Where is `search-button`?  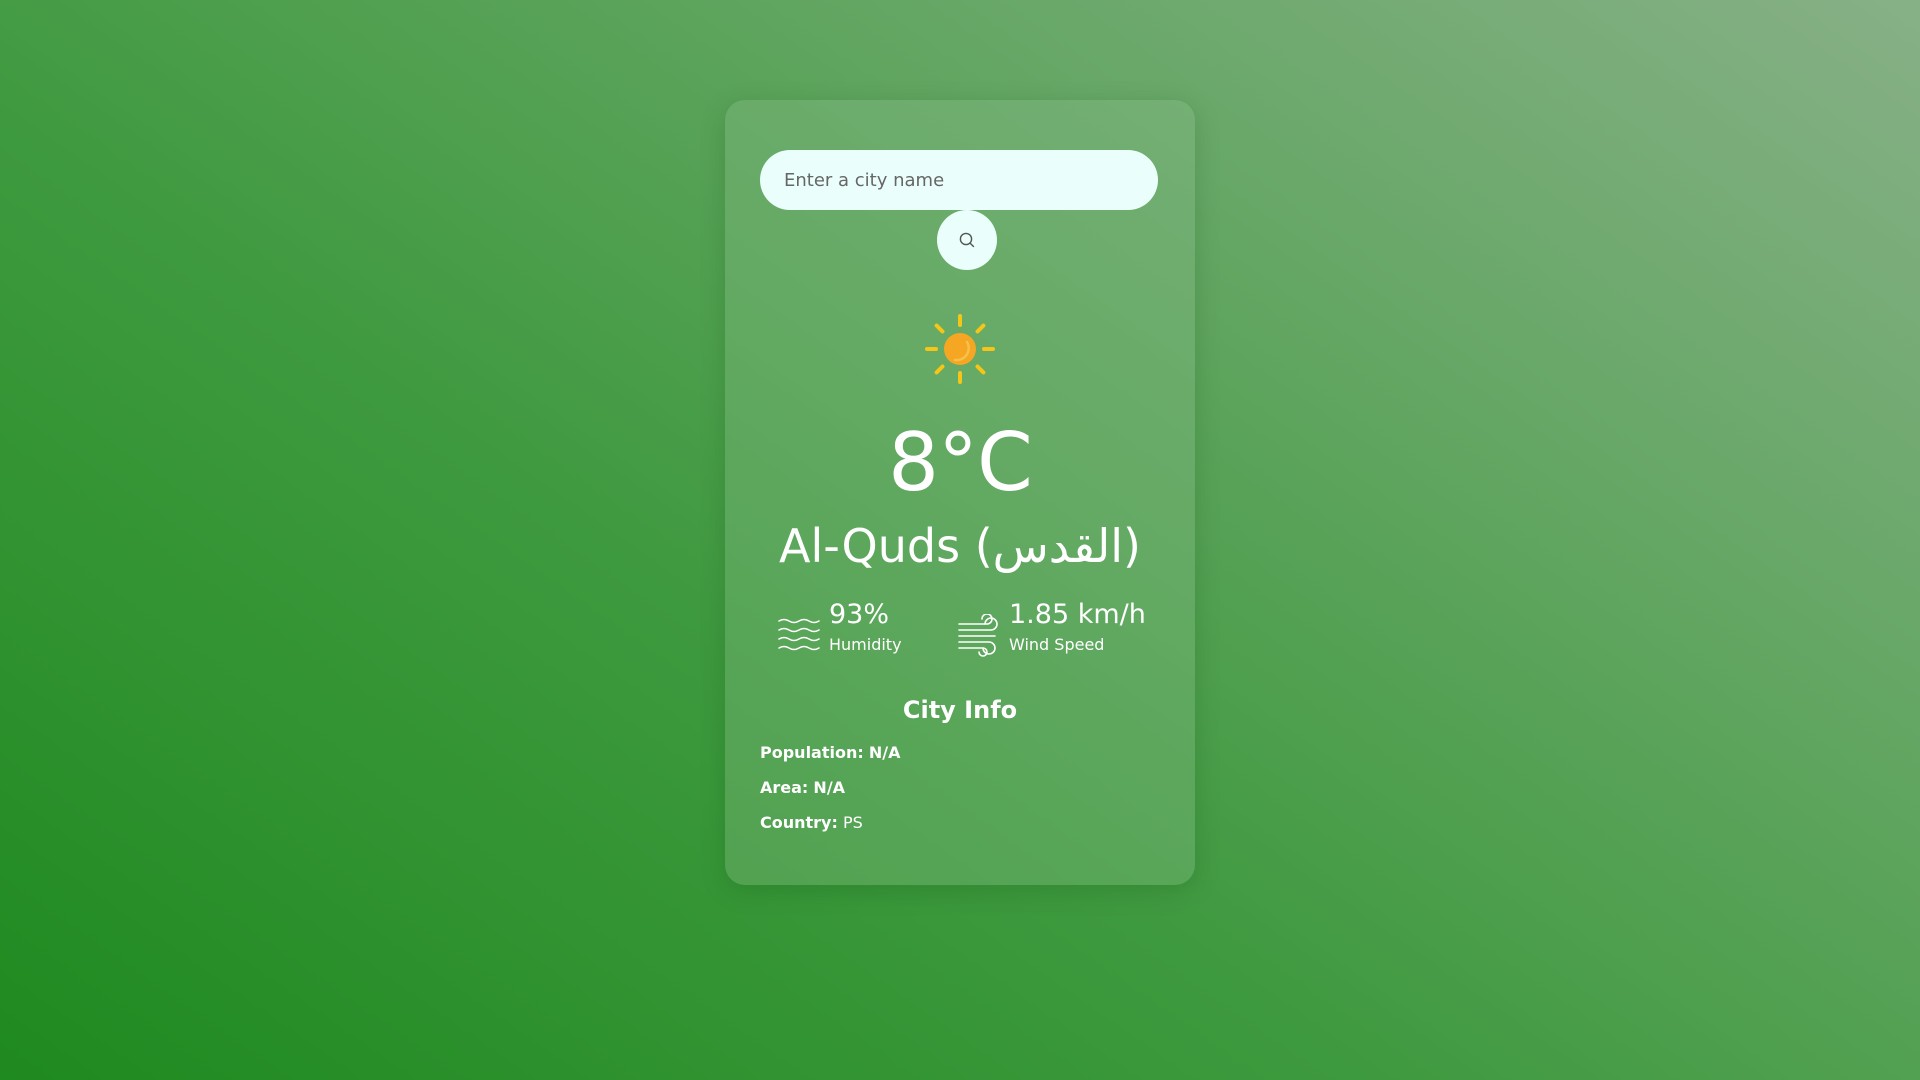
search-button is located at coordinates (967, 240).